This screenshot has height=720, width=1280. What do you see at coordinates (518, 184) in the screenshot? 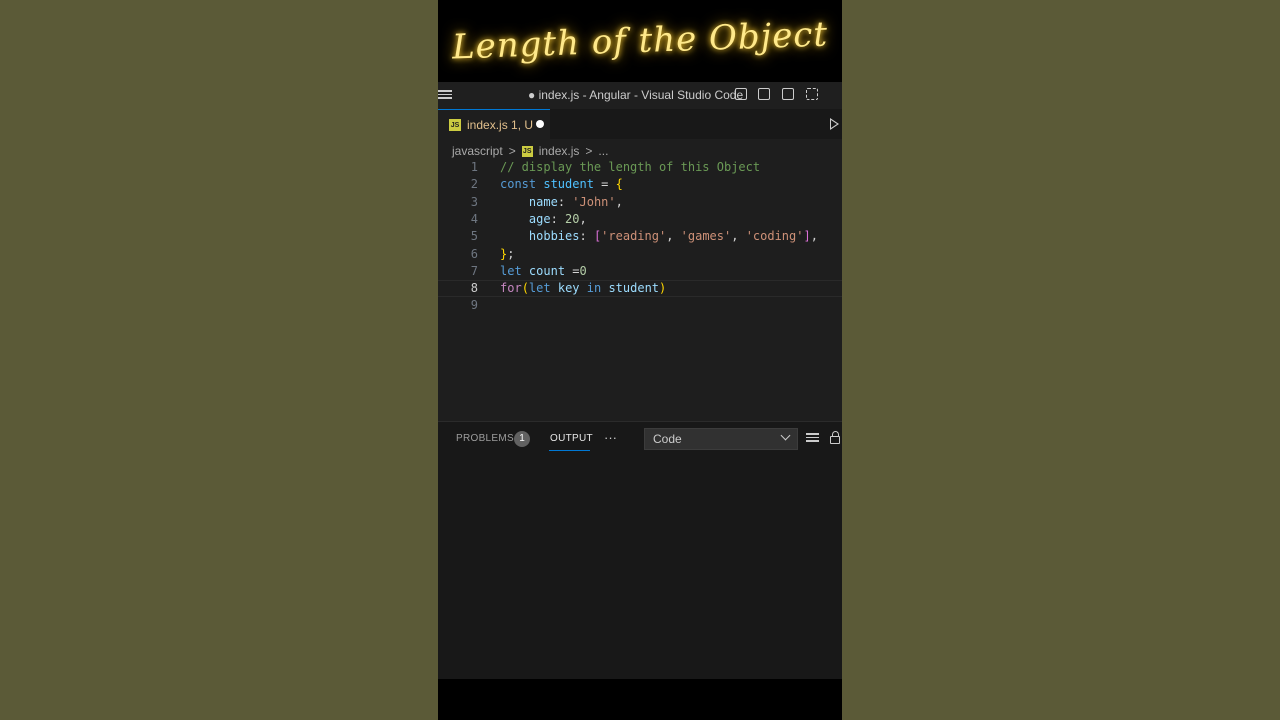
I see `code-token: const` at bounding box center [518, 184].